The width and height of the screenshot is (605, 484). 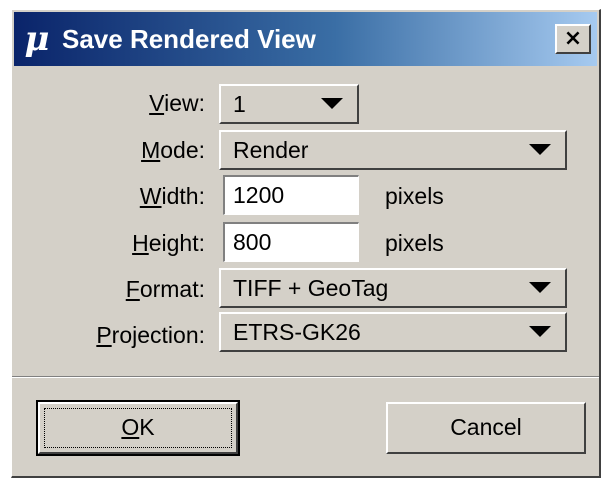 I want to click on projection-label: Projection:, so click(x=150, y=335).